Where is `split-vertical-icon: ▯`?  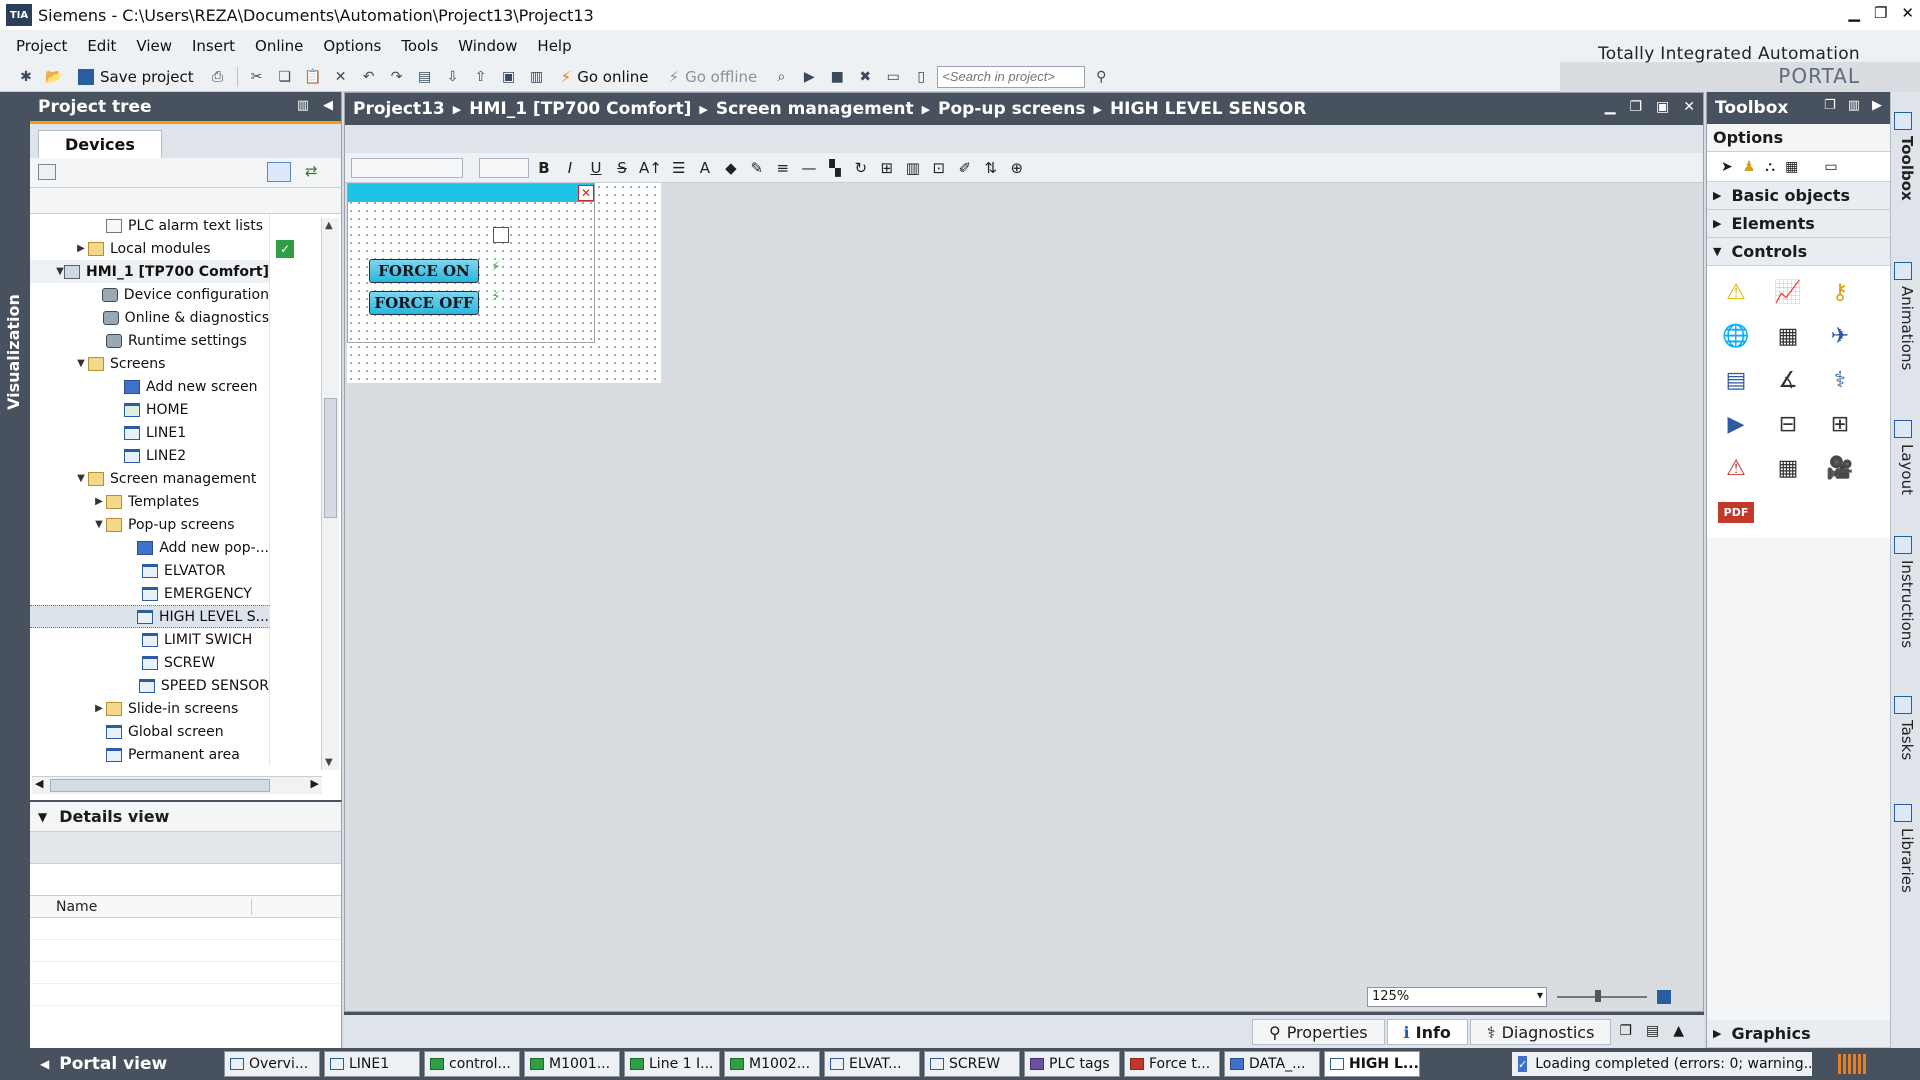
split-vertical-icon: ▯ is located at coordinates (921, 77).